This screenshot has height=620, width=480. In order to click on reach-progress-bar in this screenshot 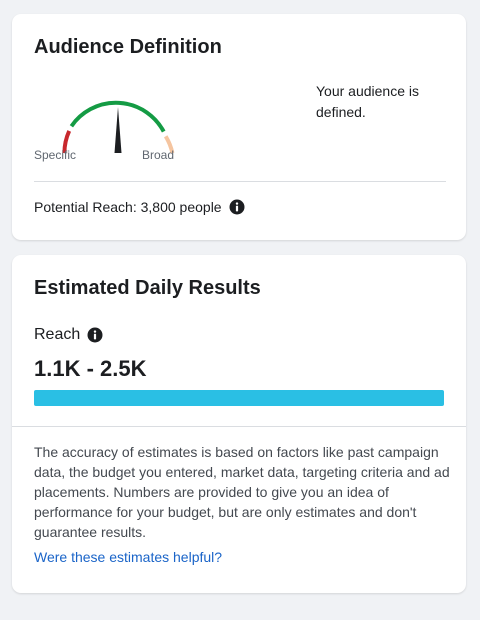, I will do `click(239, 398)`.